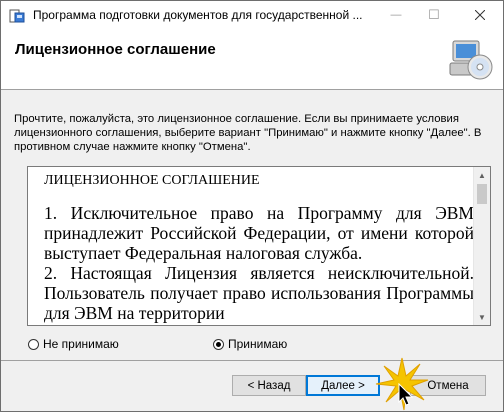 The image size is (504, 412). Describe the element at coordinates (33, 344) in the screenshot. I see `decline-radio-circle` at that location.